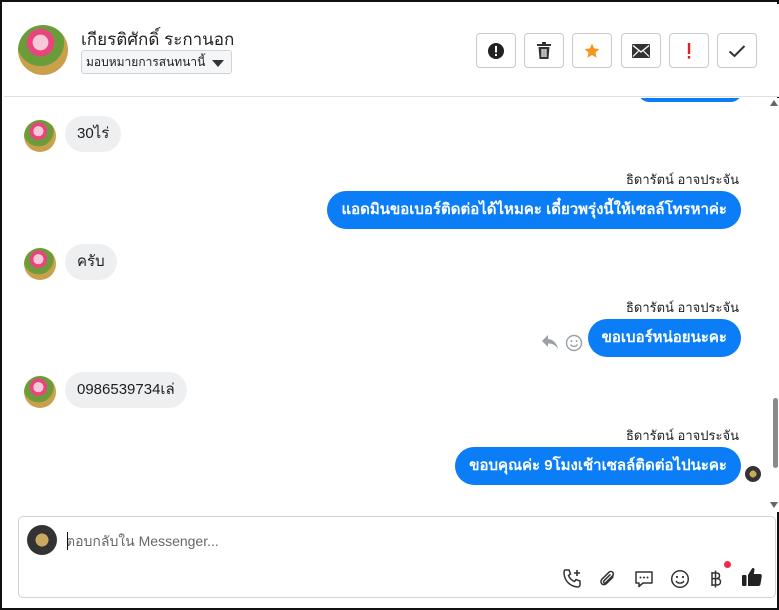 This screenshot has height=610, width=779. I want to click on paperclip-icon, so click(607, 578).